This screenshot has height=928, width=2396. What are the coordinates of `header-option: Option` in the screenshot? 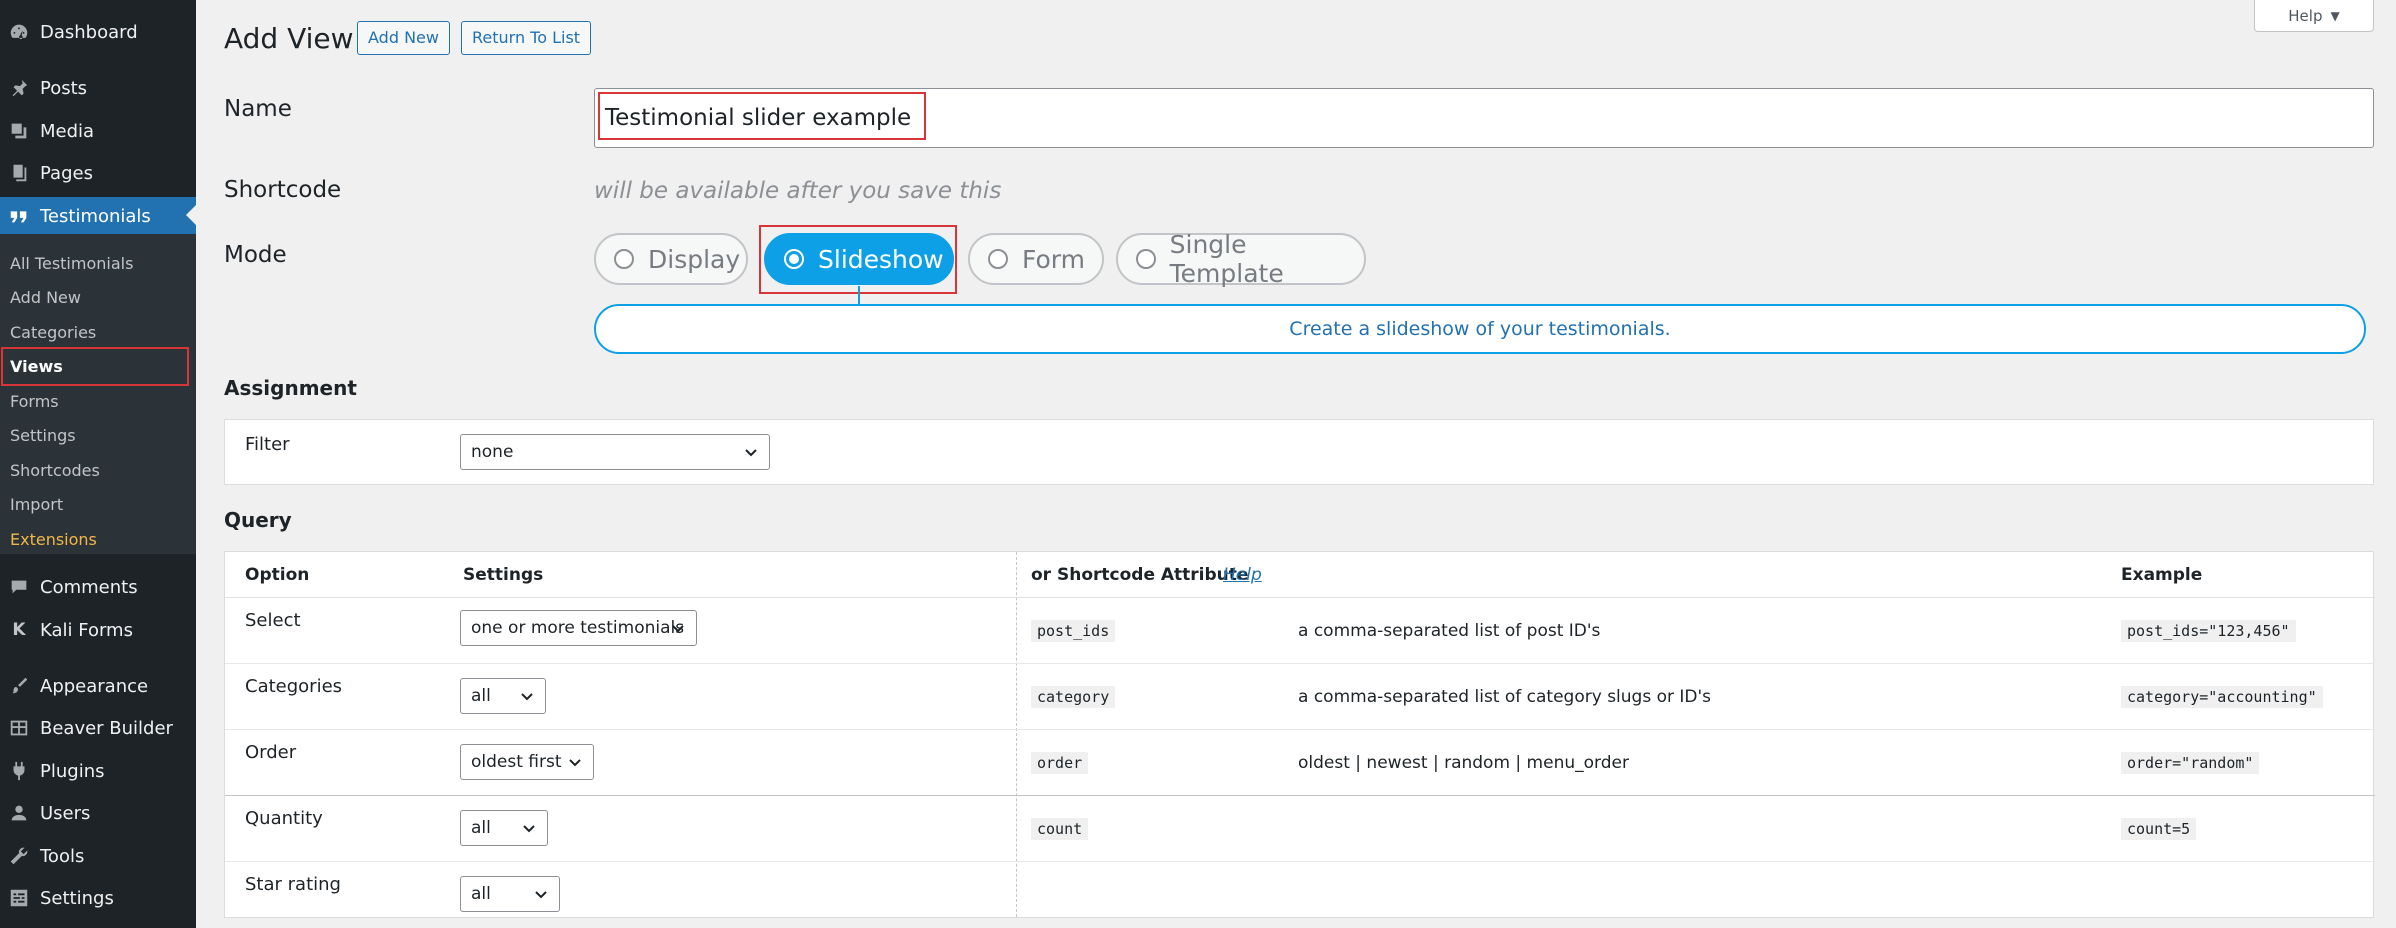 It's located at (277, 575).